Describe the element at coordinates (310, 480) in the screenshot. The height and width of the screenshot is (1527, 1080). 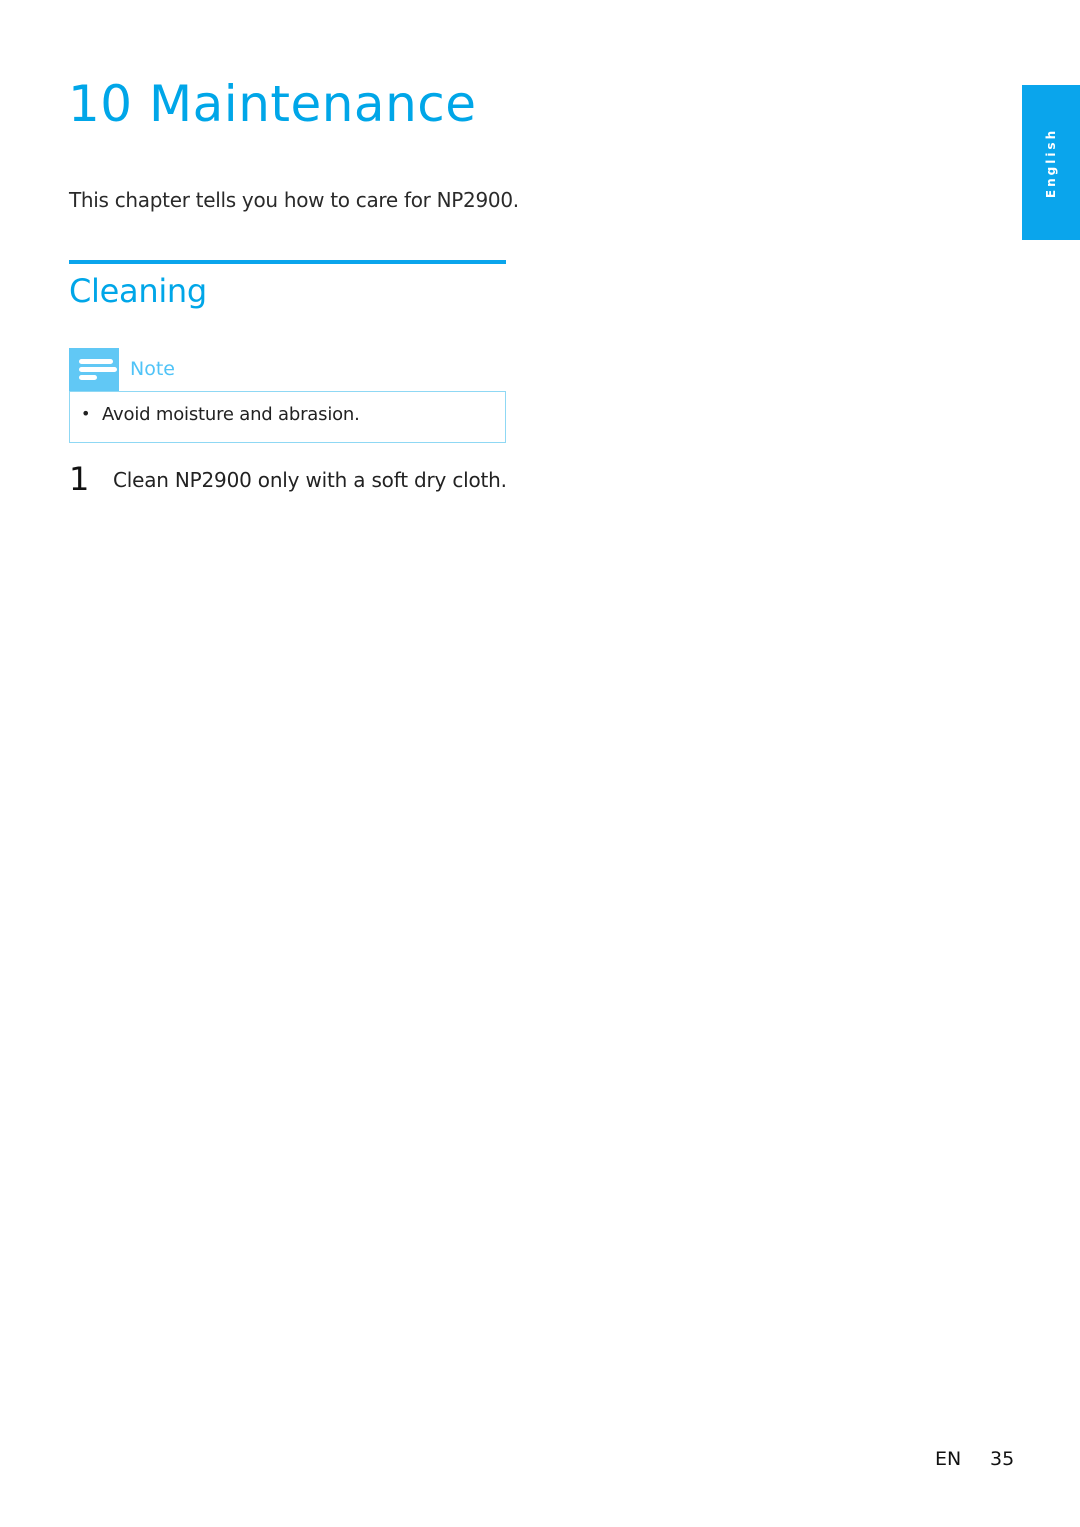
I see `step-text: Clean NP2900 only with a soft dry cloth.` at that location.